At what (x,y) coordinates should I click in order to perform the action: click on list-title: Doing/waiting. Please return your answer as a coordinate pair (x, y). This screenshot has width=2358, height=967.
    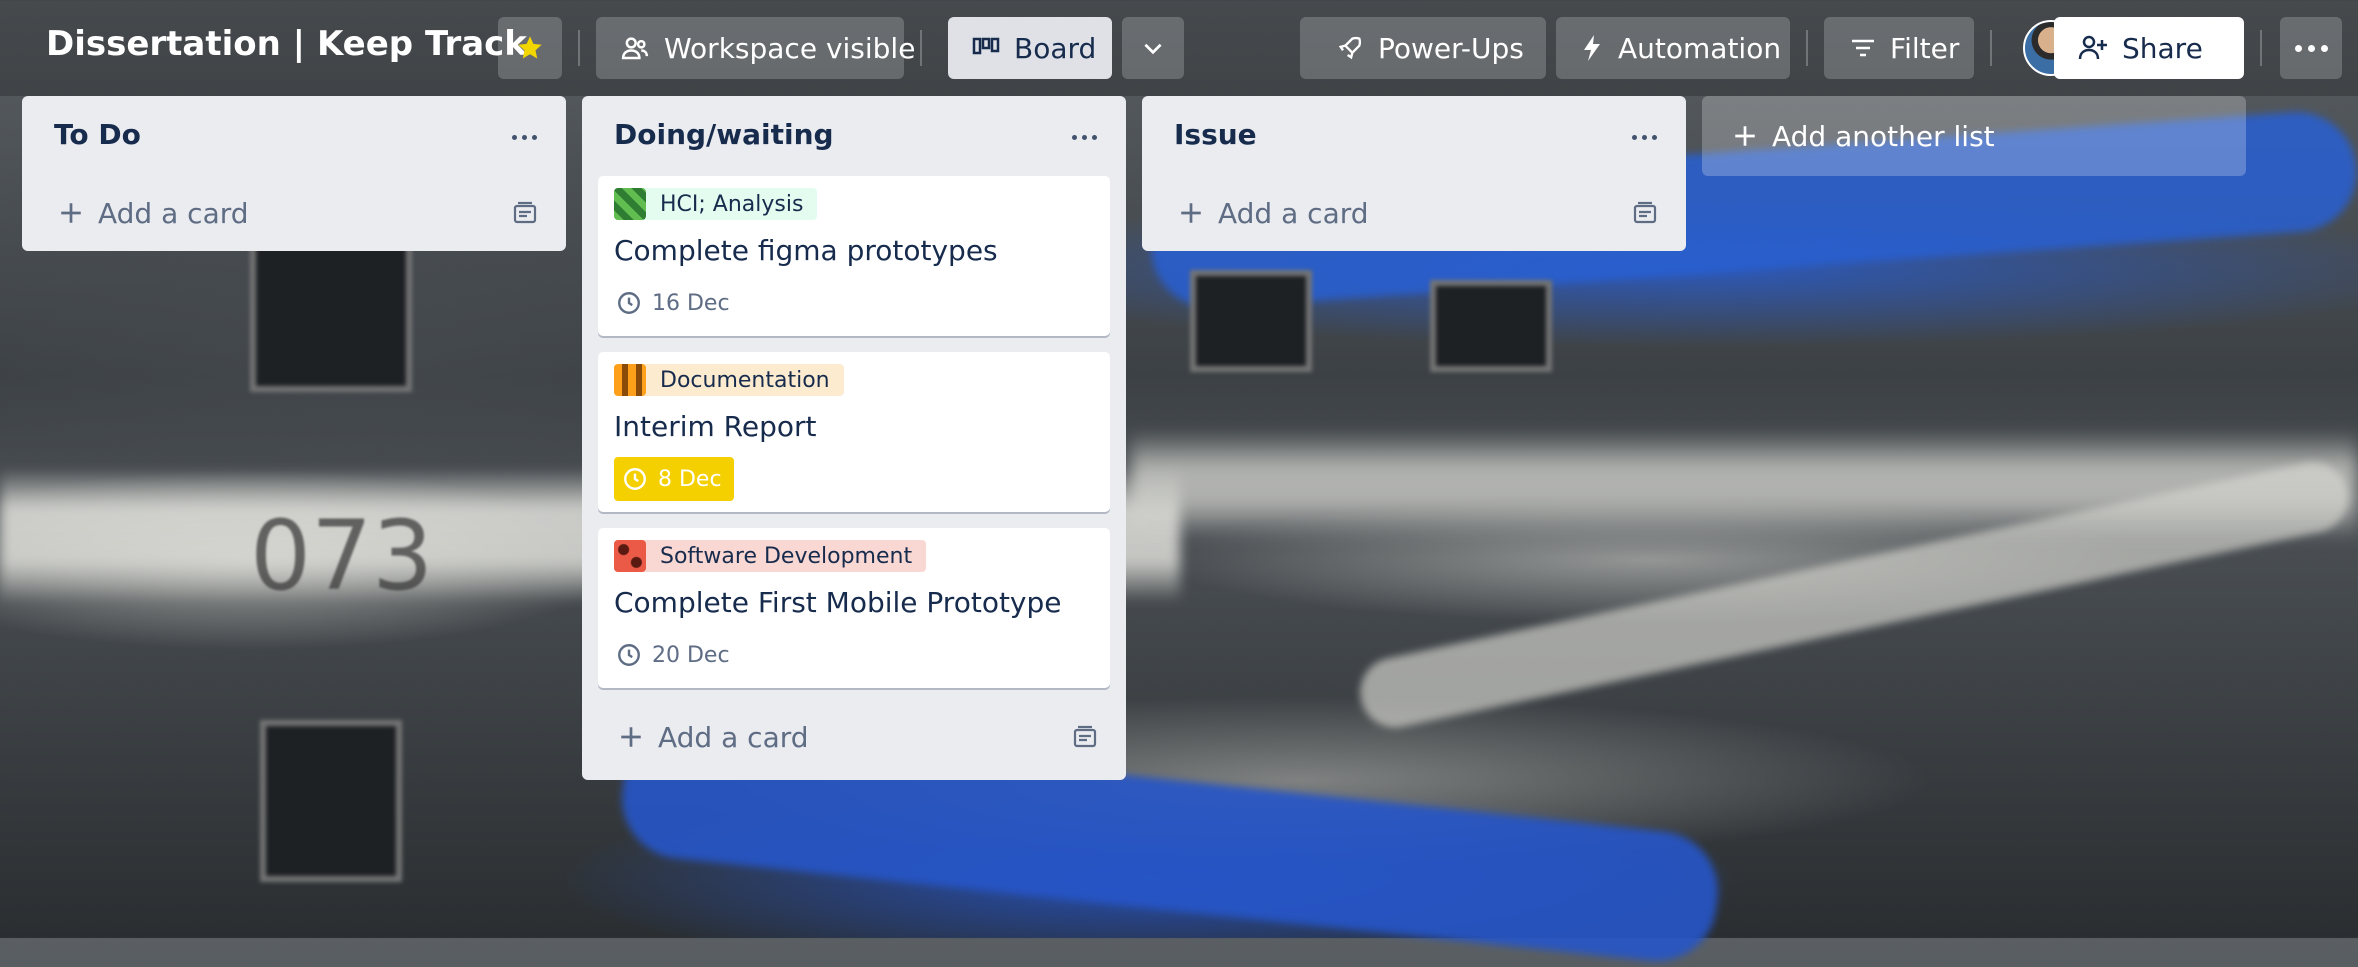
    Looking at the image, I should click on (724, 134).